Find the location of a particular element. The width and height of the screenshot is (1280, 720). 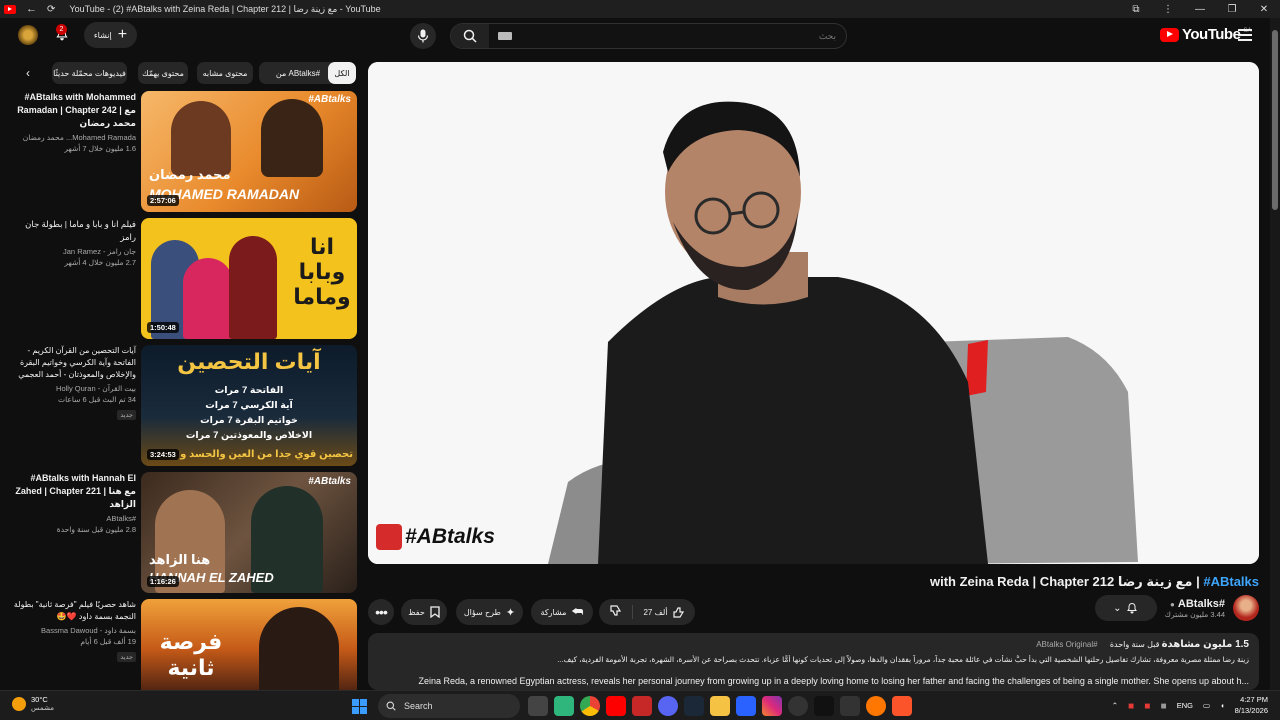

extensions-icon: ⧉ is located at coordinates (1136, 9).